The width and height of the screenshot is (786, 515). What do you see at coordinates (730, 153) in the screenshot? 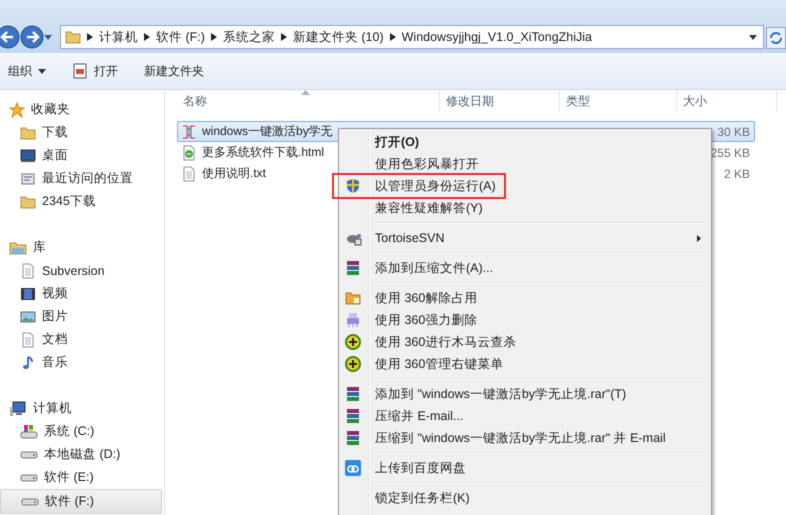
I see `file-size: 255 KB` at bounding box center [730, 153].